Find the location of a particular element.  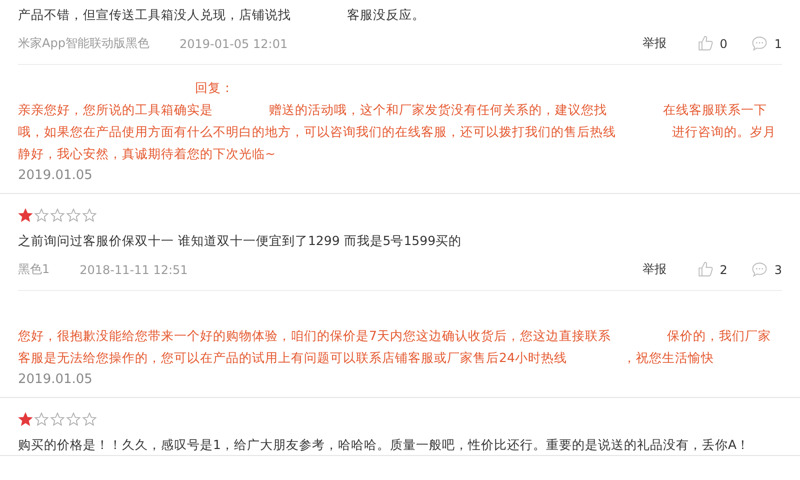

review-time: 2018-11-11 12:51 is located at coordinates (134, 269).